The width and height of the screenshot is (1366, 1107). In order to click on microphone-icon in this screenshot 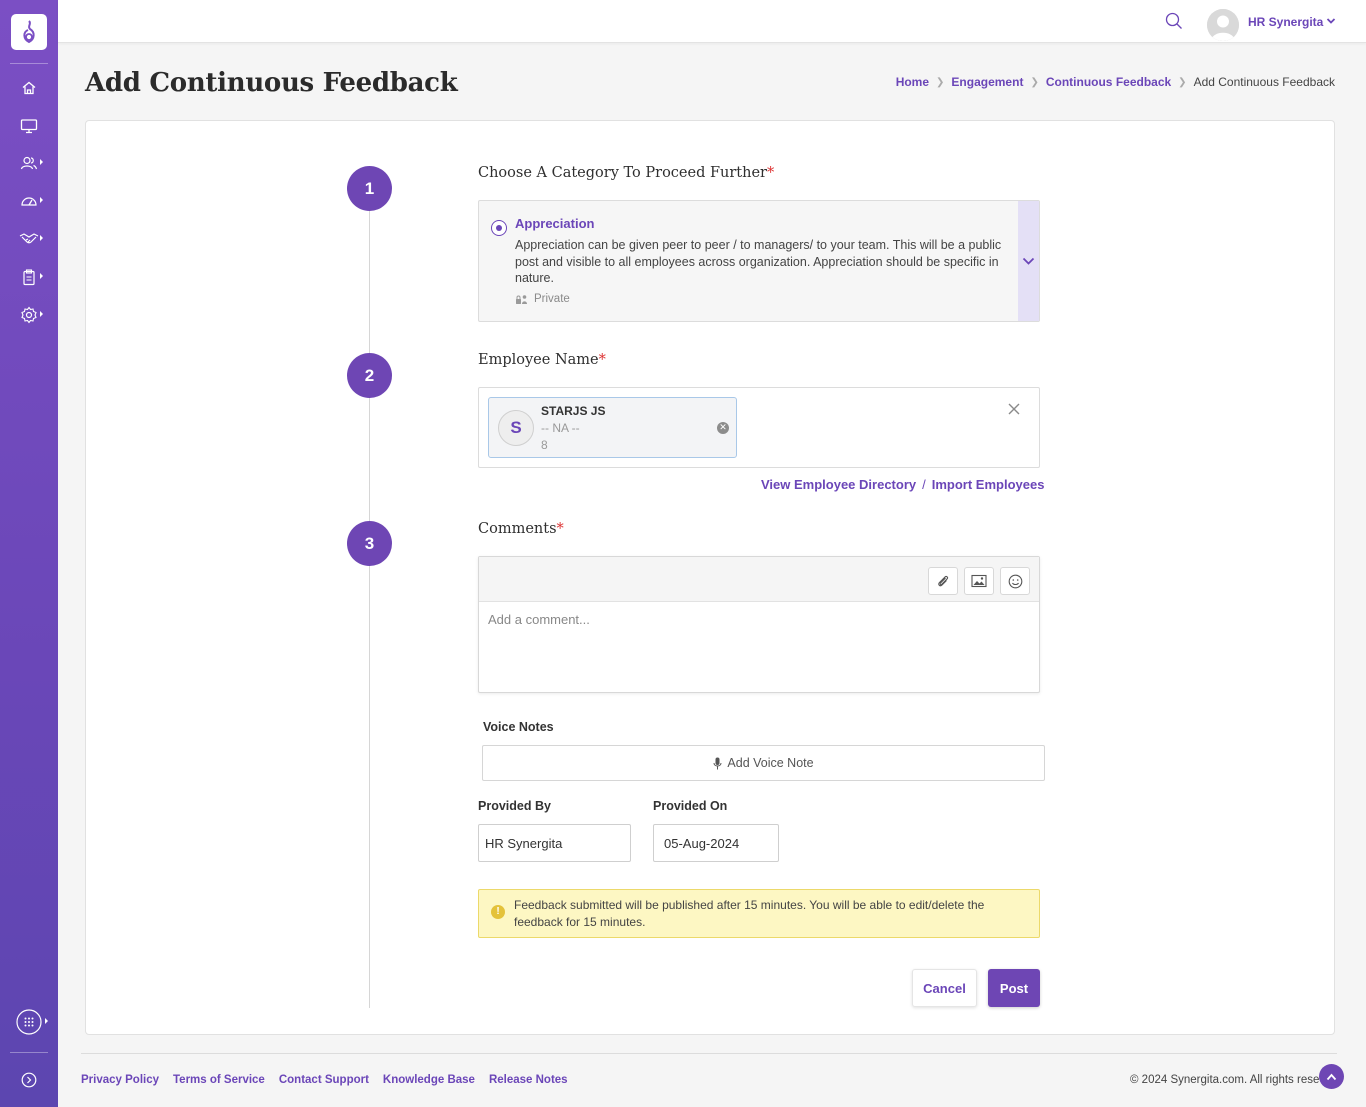, I will do `click(717, 763)`.